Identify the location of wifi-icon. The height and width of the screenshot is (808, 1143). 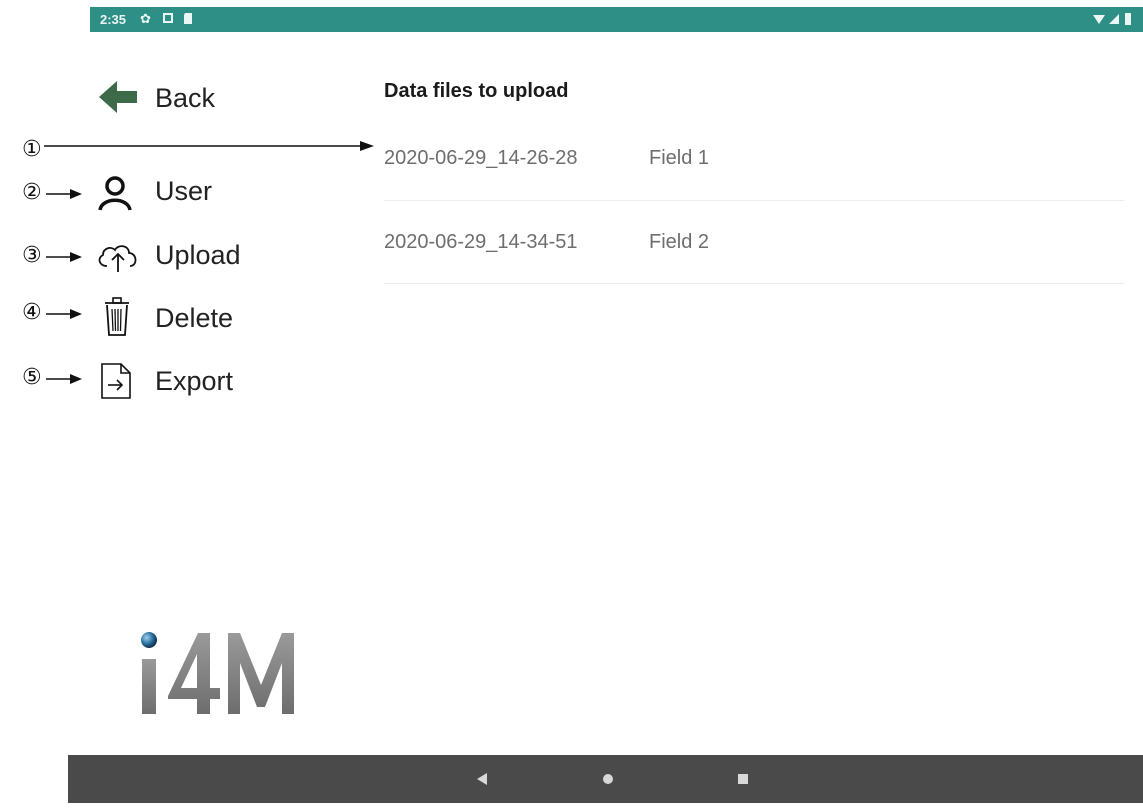
(1099, 19).